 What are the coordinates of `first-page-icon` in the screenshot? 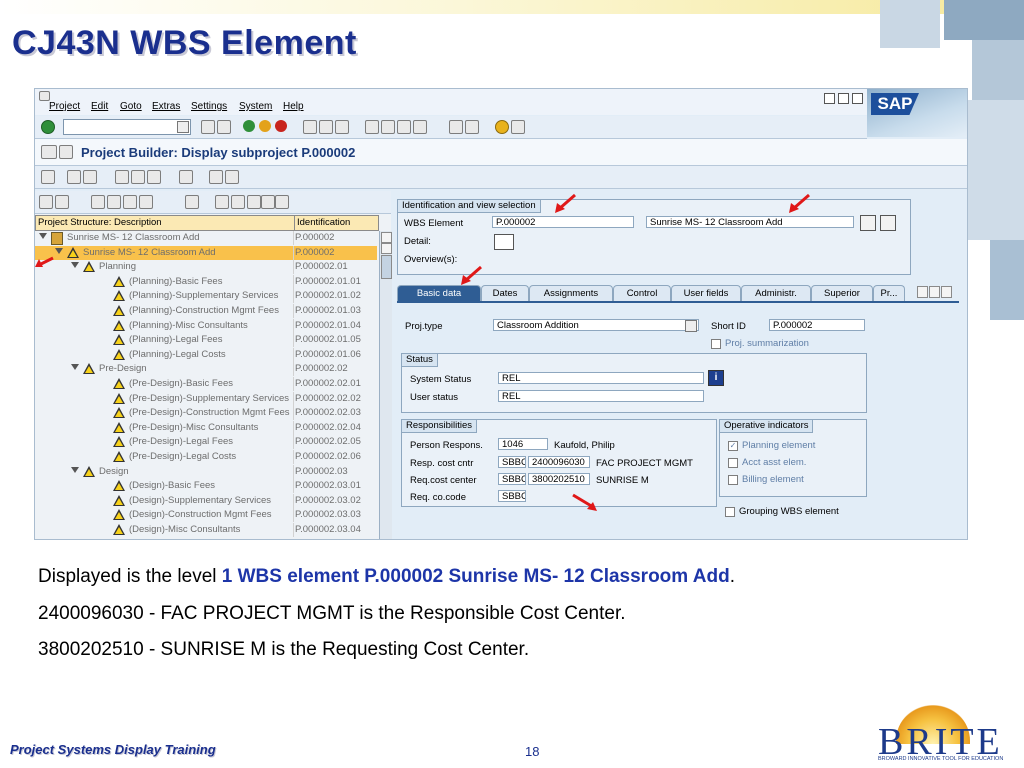 It's located at (372, 127).